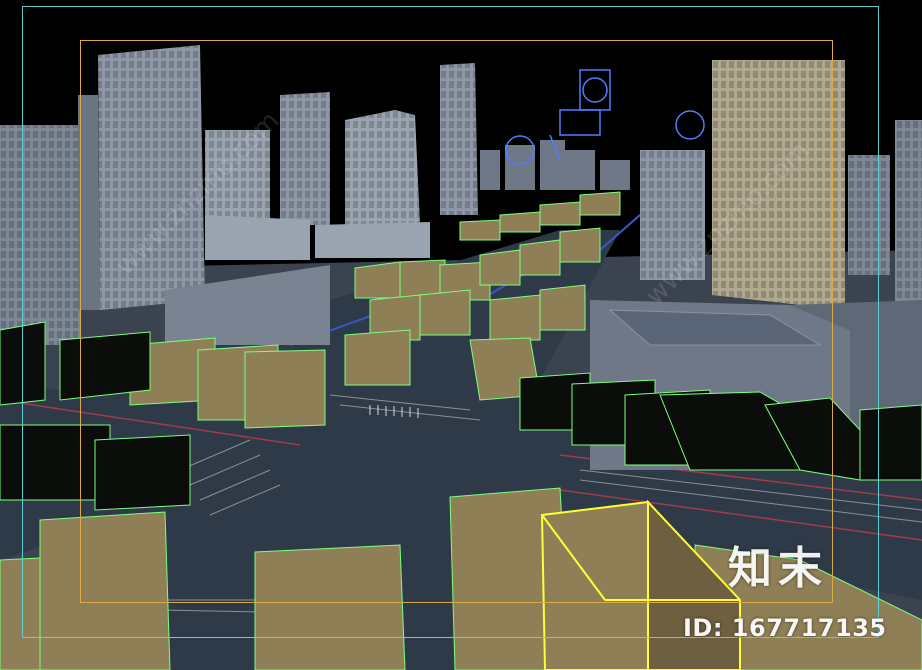 The width and height of the screenshot is (922, 670). Describe the element at coordinates (778, 568) in the screenshot. I see `watermark-logo: 知末` at that location.